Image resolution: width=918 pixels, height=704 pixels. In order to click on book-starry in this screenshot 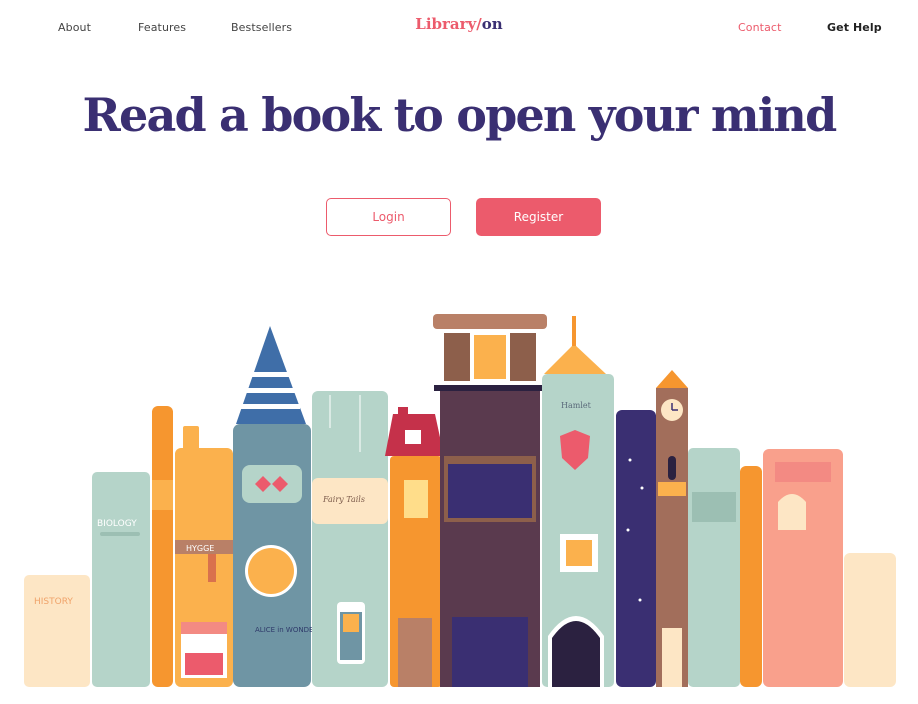, I will do `click(636, 548)`.